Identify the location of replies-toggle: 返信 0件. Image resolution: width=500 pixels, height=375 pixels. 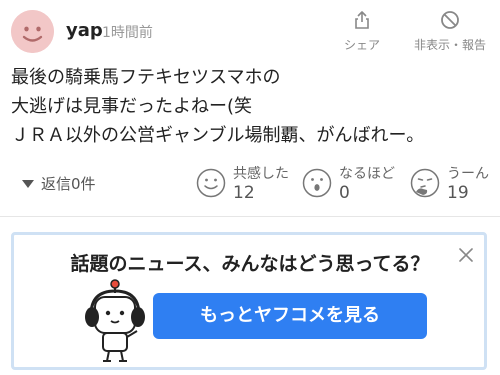
(59, 183).